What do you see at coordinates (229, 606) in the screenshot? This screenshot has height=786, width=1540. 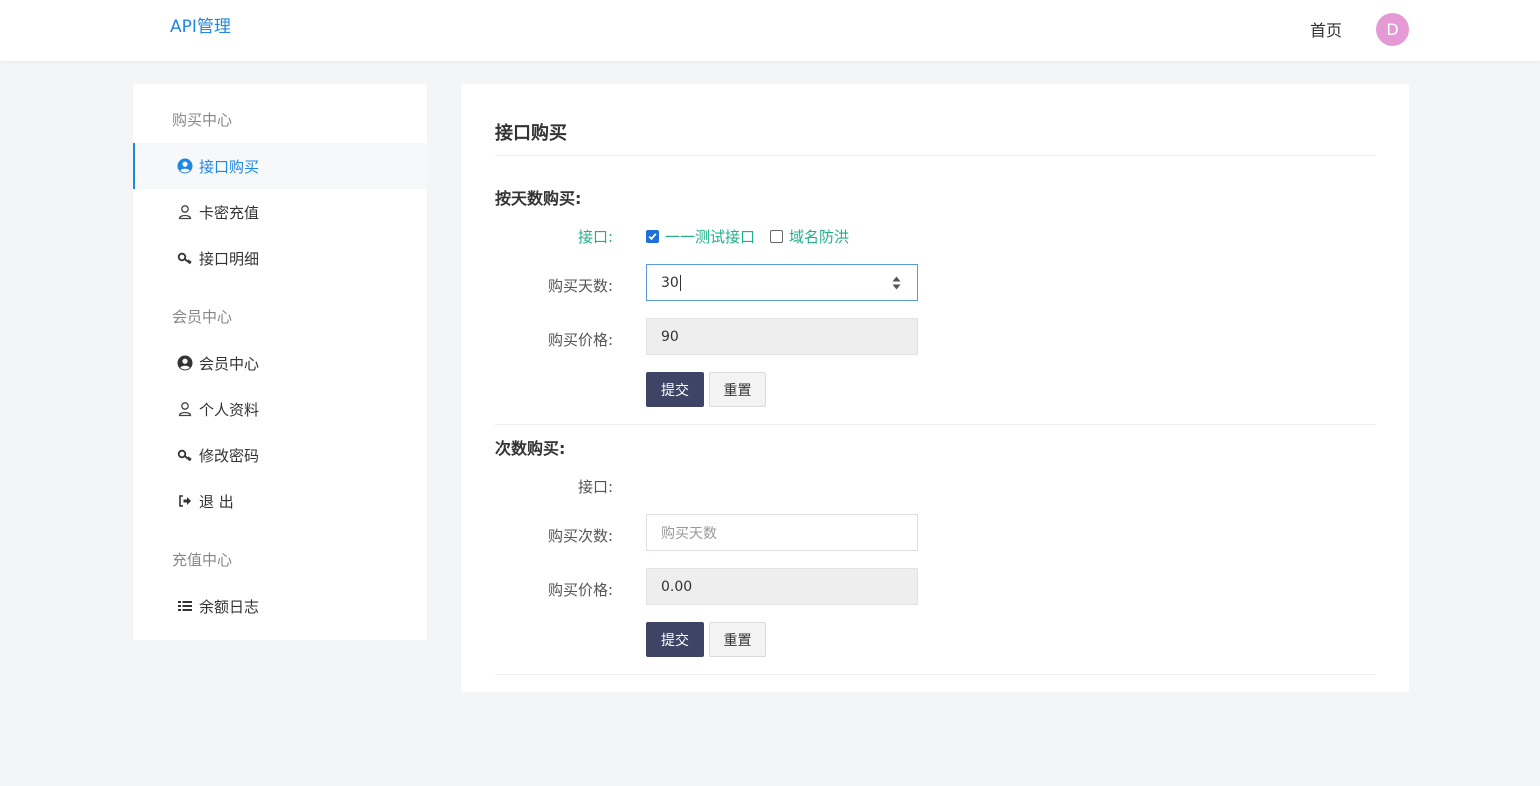 I see `sidebar-item-label: 余额日志` at bounding box center [229, 606].